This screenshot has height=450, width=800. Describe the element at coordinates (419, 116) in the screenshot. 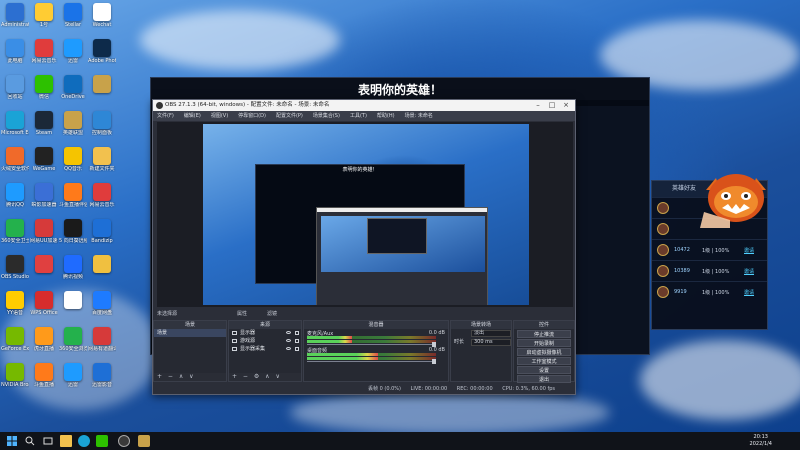

I see `obs-menu-item: 场景: 未命名` at that location.